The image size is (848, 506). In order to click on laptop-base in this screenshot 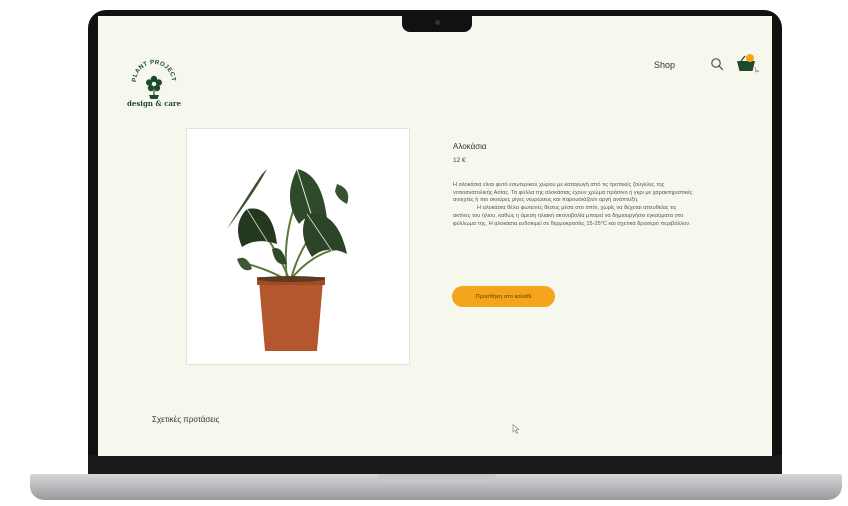, I will do `click(436, 487)`.